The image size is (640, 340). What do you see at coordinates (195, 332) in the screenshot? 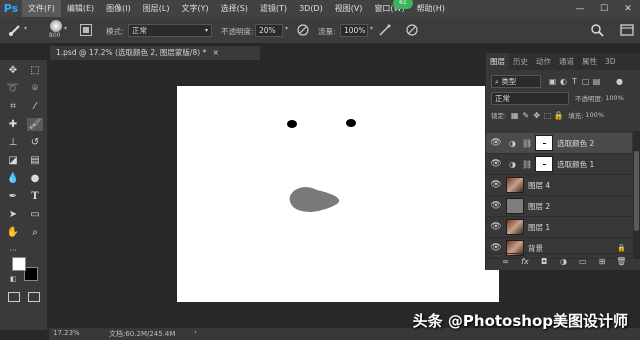
I see `status-menu-arrow: ›` at bounding box center [195, 332].